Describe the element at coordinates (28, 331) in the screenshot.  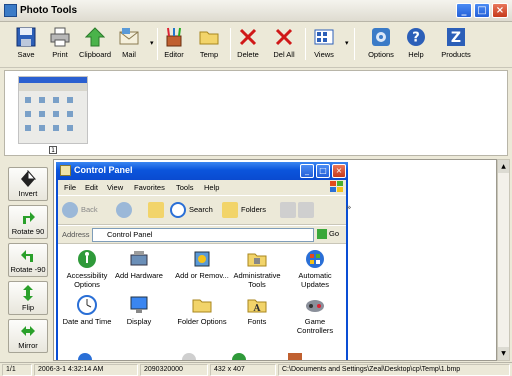
I see `mirror-horizontal-arrows-icon` at that location.